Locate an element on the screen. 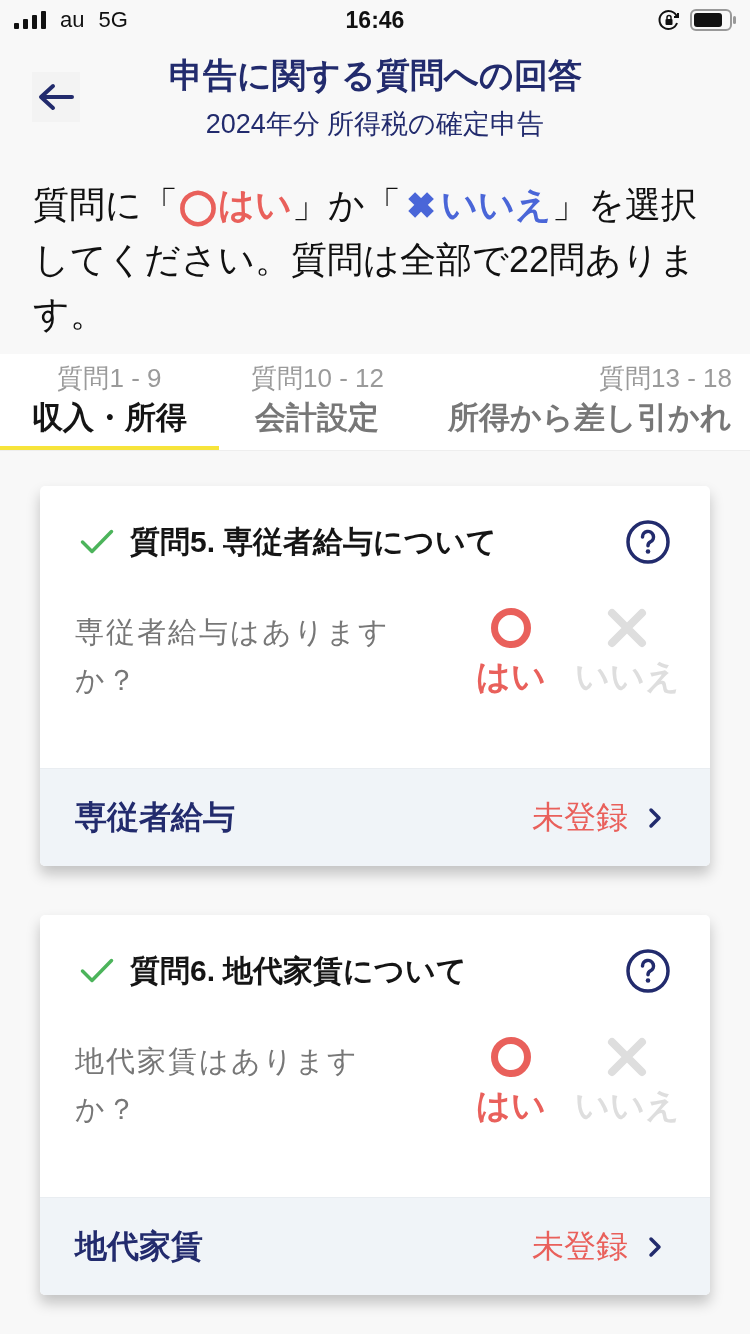 This screenshot has height=1334, width=750. question-title: 質問5. 専従者給与について is located at coordinates (314, 541).